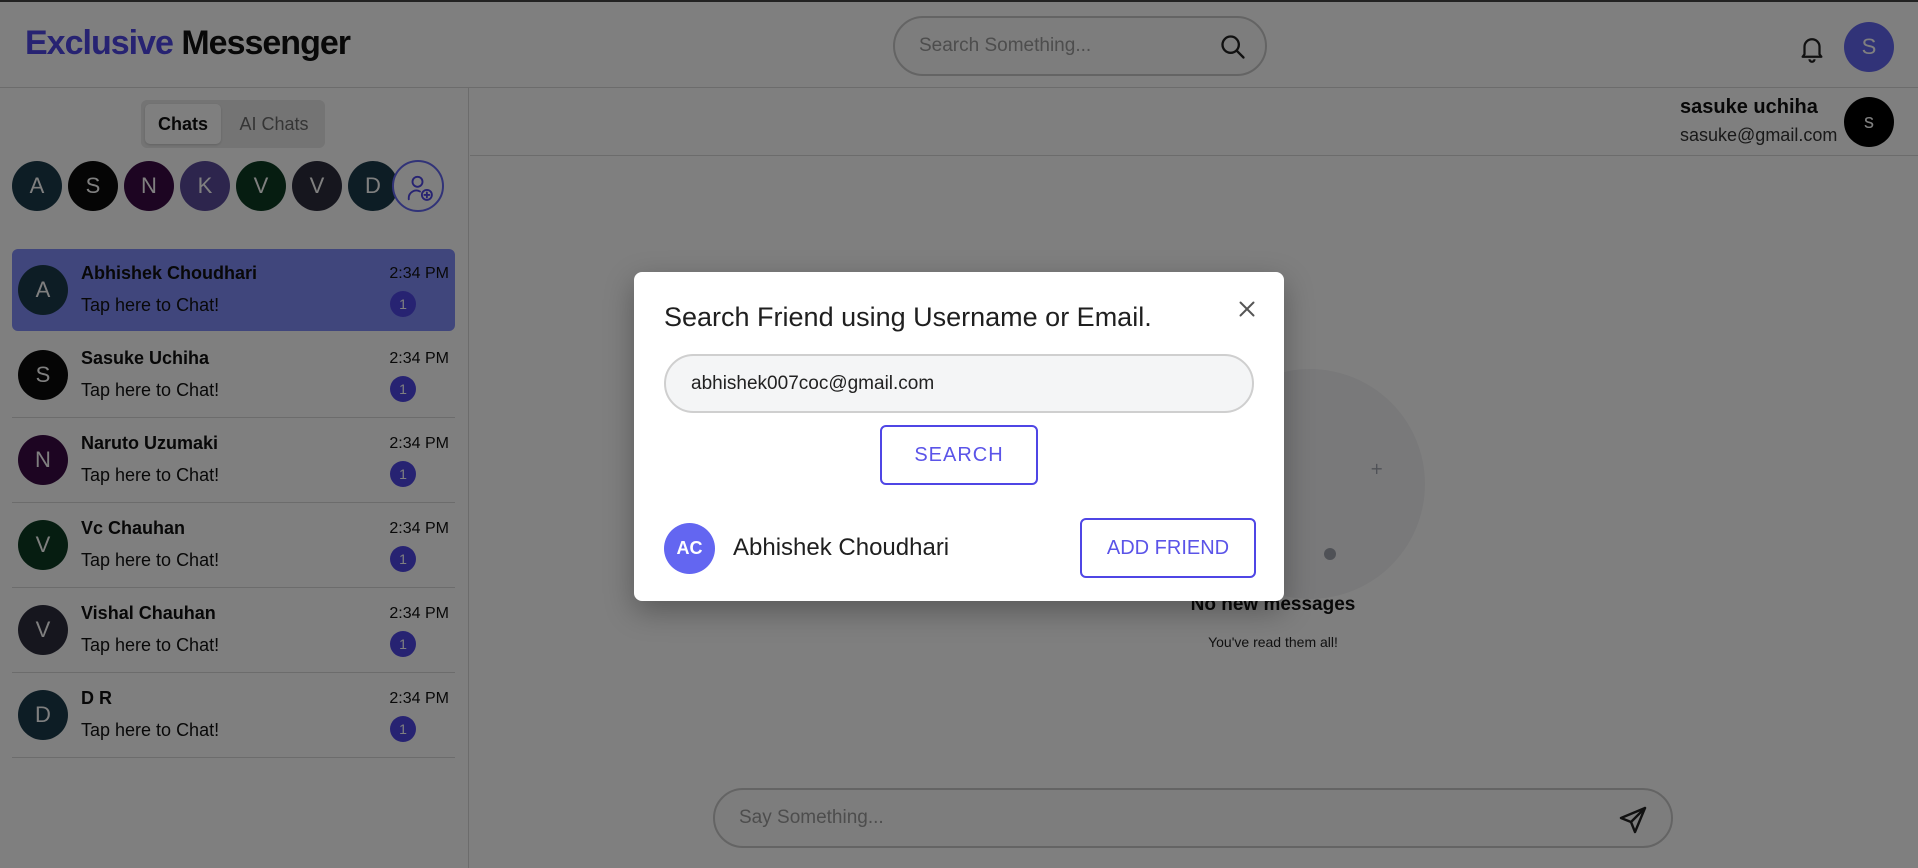 Image resolution: width=1918 pixels, height=868 pixels. What do you see at coordinates (959, 383) in the screenshot?
I see `friend-search-input` at bounding box center [959, 383].